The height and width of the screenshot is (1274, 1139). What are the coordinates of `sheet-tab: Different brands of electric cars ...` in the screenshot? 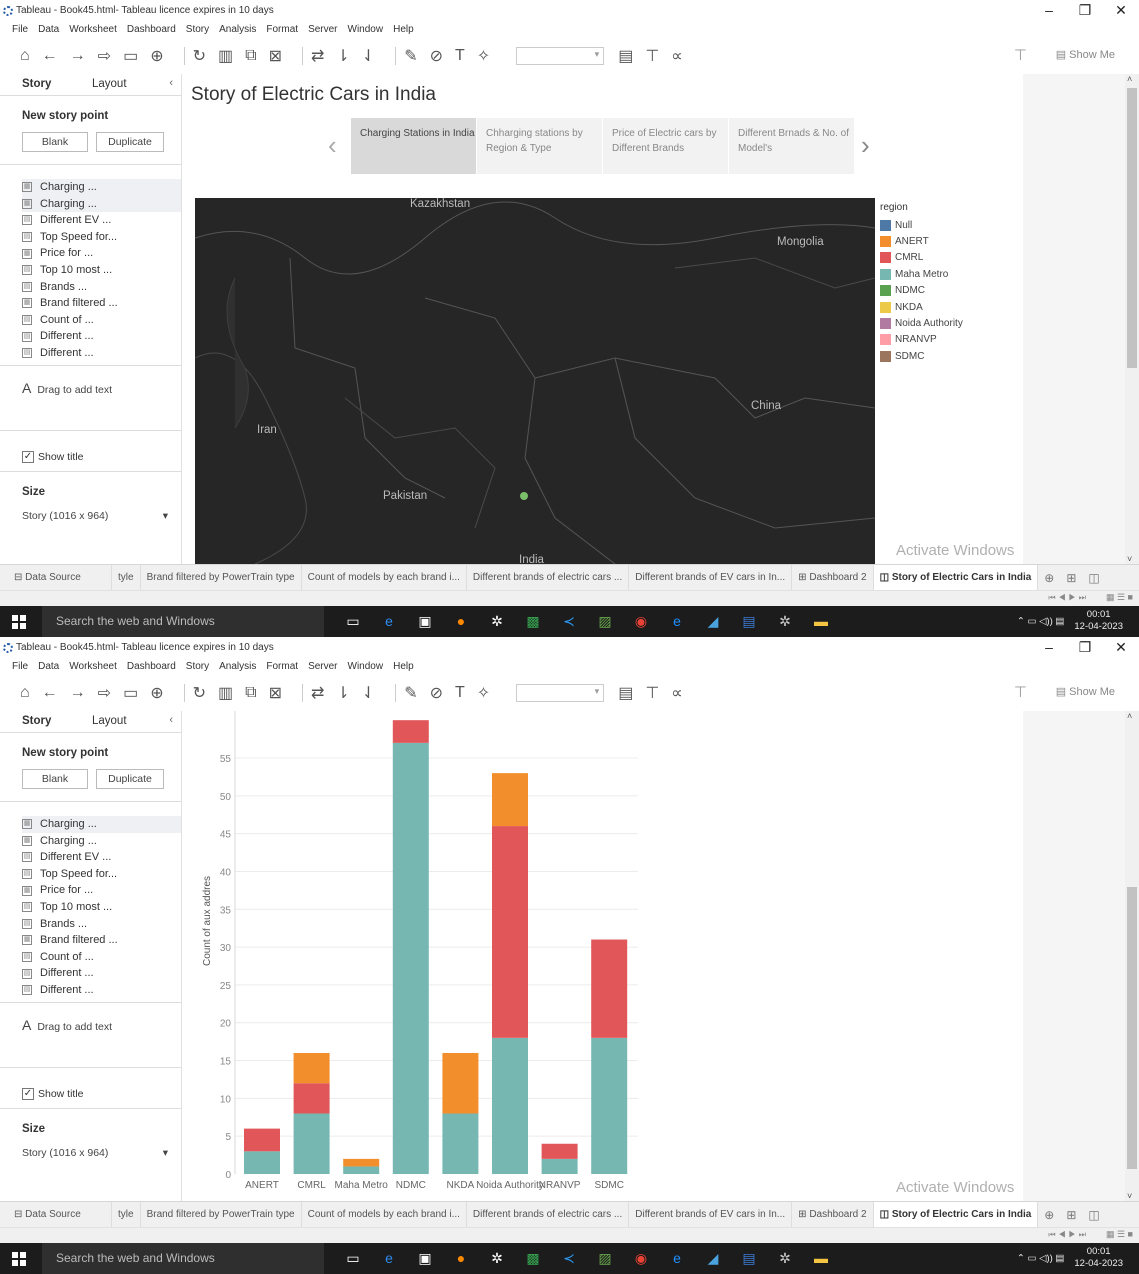 It's located at (548, 577).